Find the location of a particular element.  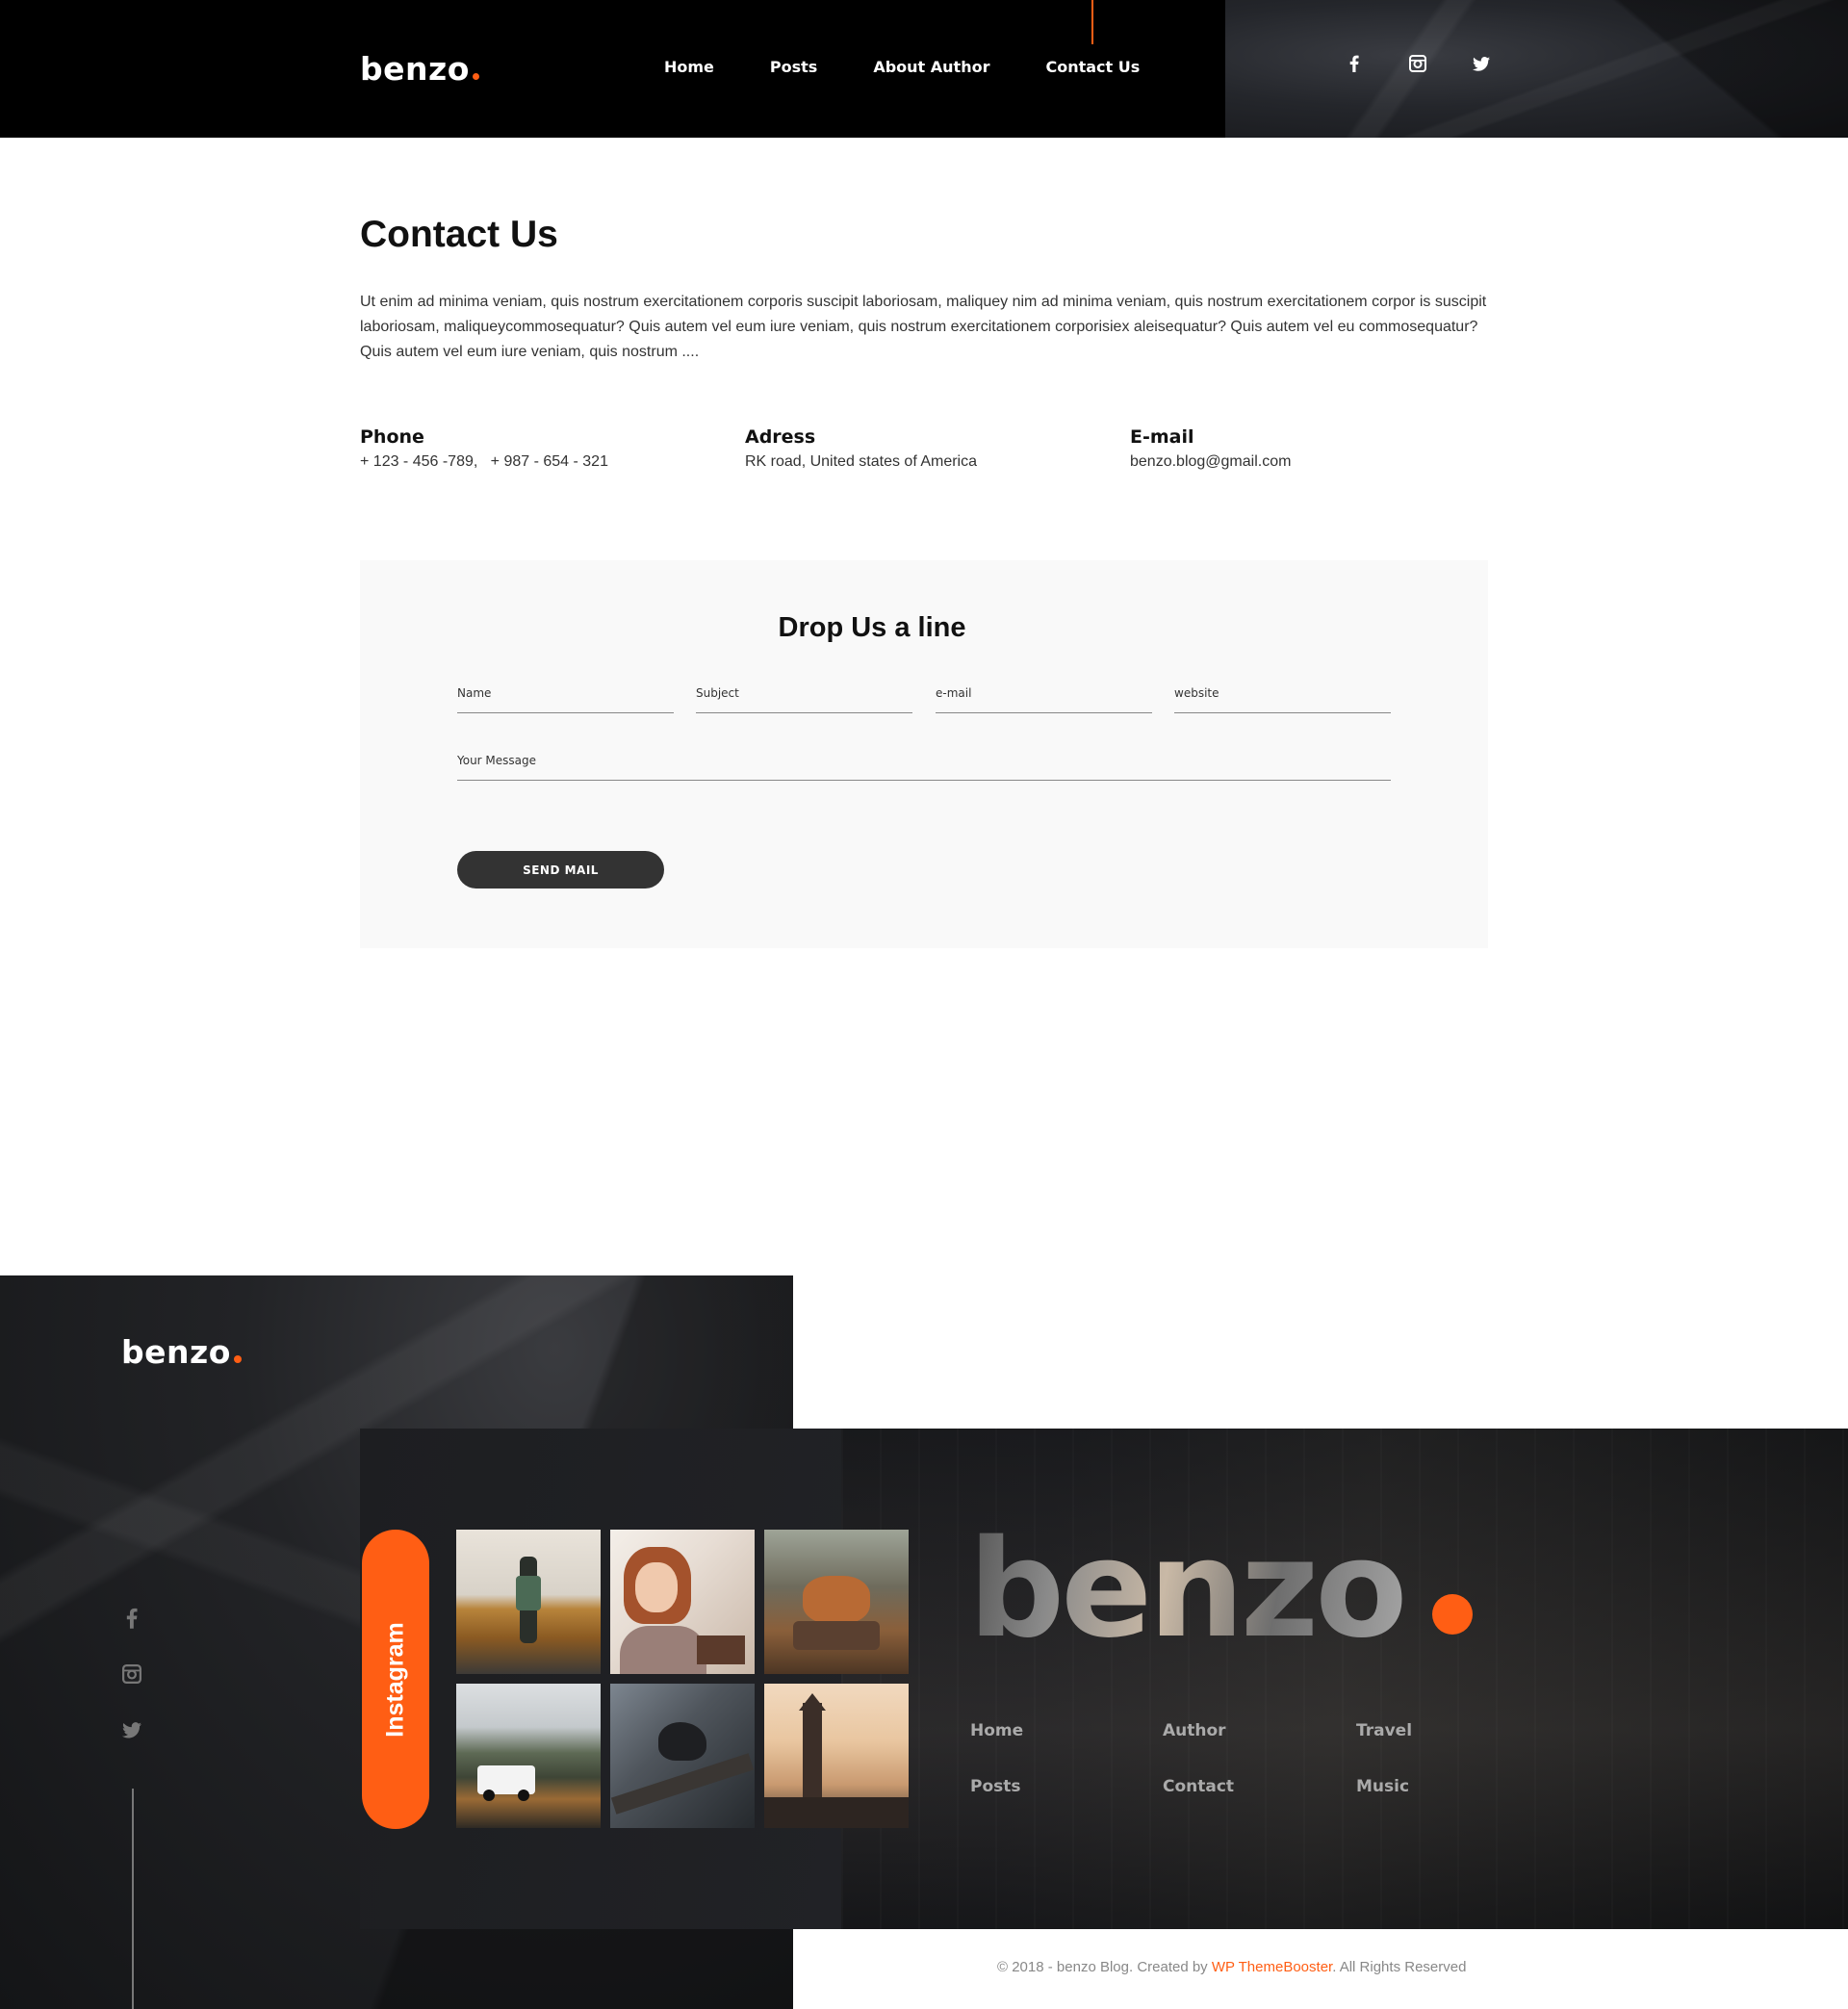

send-mail-button: SEND MAIL is located at coordinates (560, 870).